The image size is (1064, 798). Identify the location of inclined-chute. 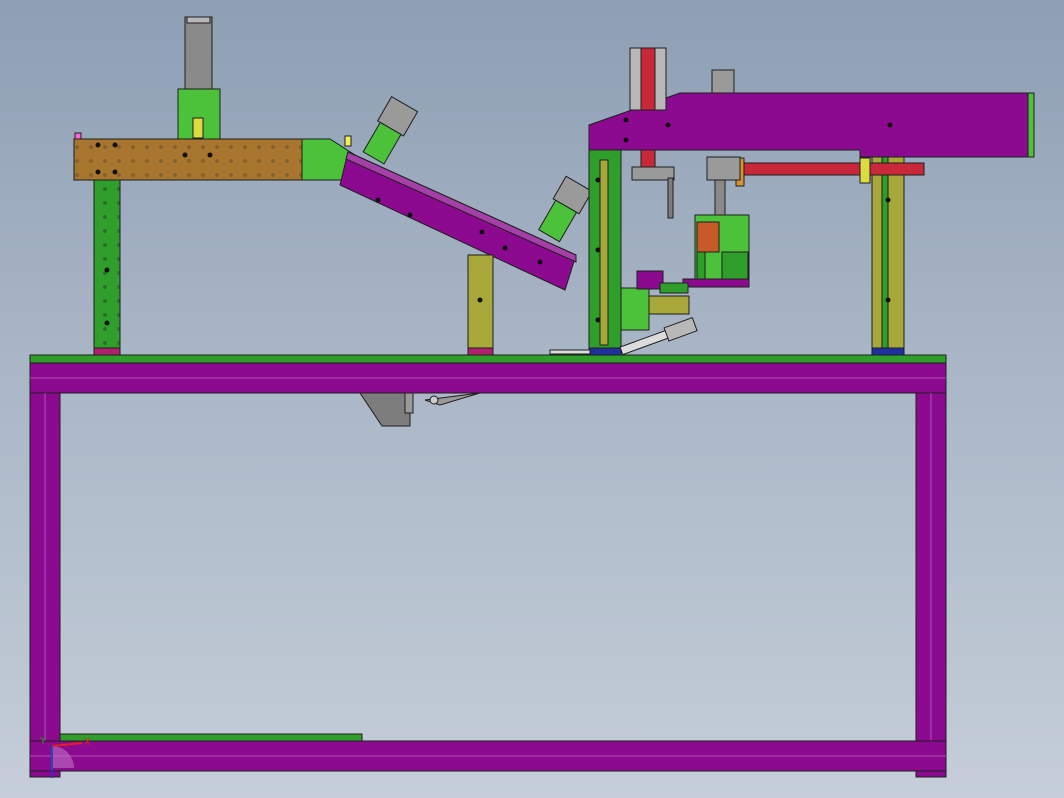
(466, 225).